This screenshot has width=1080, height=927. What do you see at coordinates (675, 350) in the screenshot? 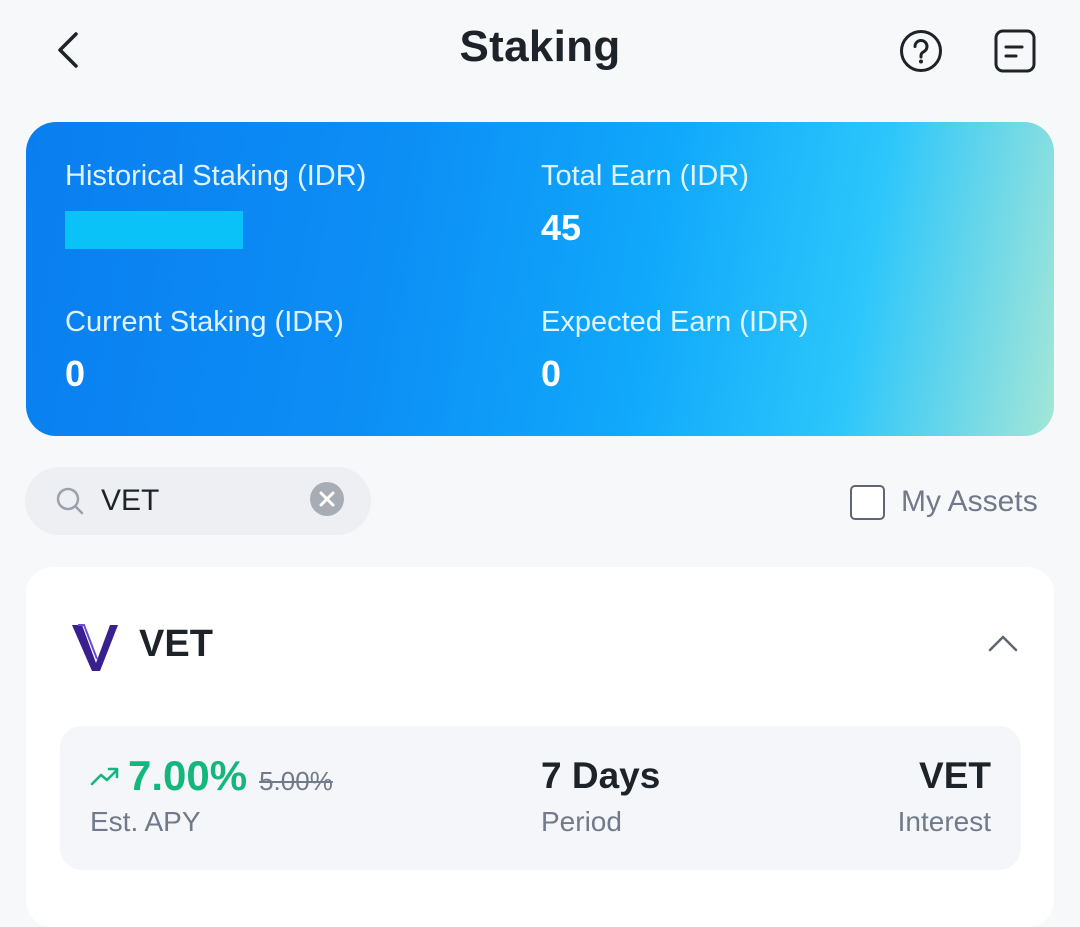
I see `expected-earn-stat: Expected Earn (IDR) 0` at bounding box center [675, 350].